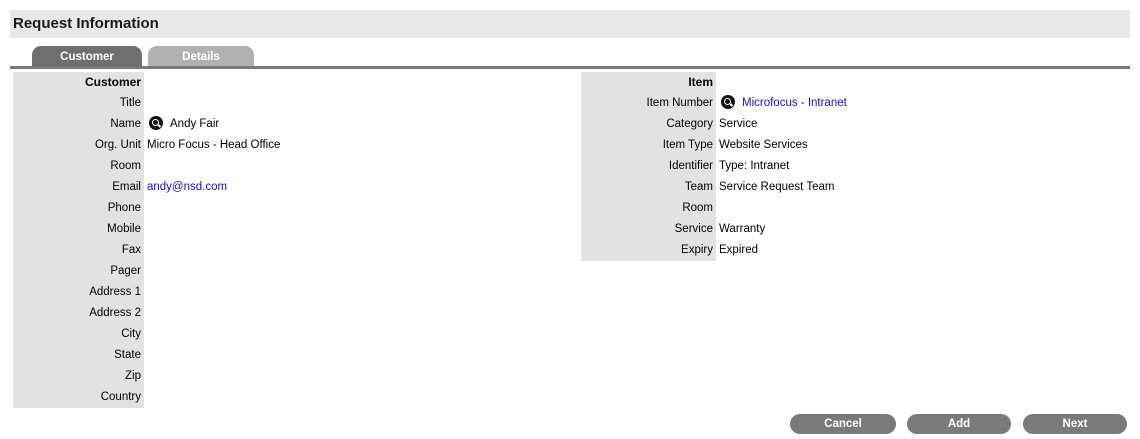  What do you see at coordinates (648, 124) in the screenshot?
I see `field-label: Category` at bounding box center [648, 124].